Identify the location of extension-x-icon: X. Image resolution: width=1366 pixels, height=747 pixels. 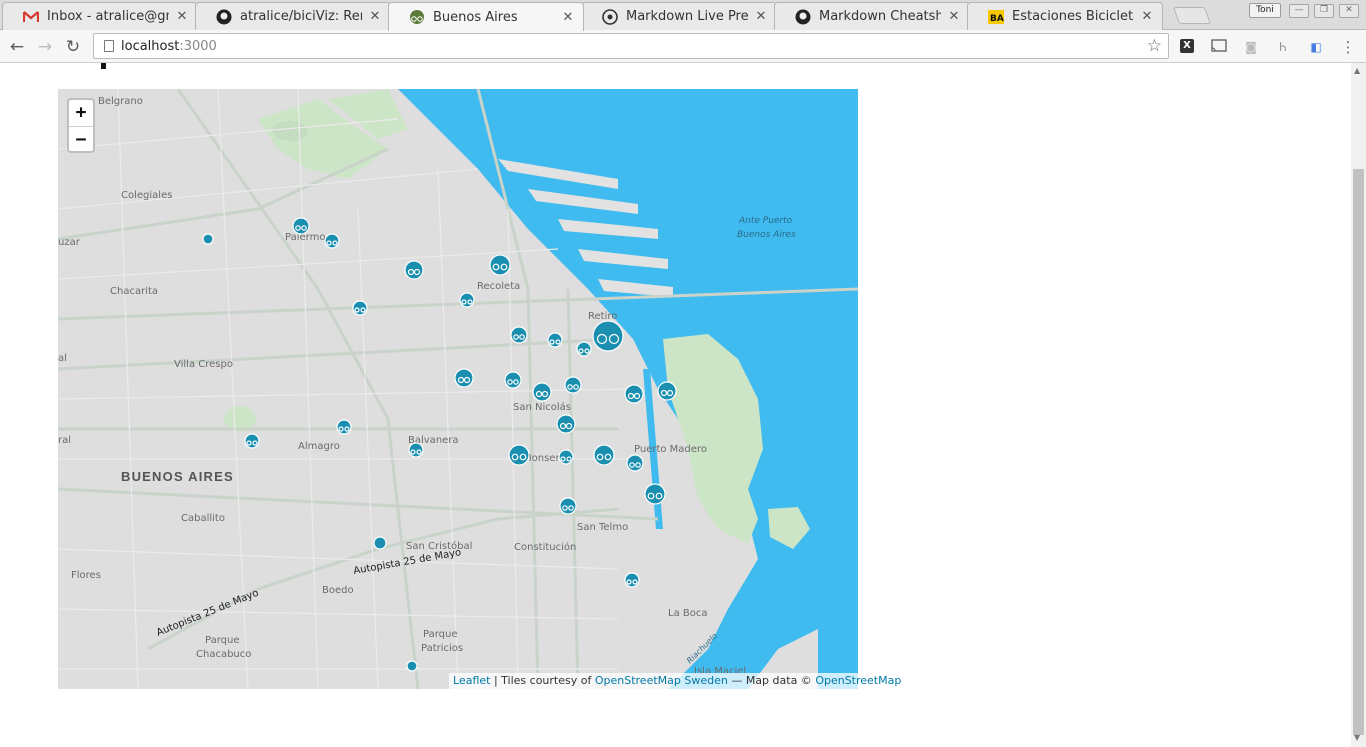
(1187, 46).